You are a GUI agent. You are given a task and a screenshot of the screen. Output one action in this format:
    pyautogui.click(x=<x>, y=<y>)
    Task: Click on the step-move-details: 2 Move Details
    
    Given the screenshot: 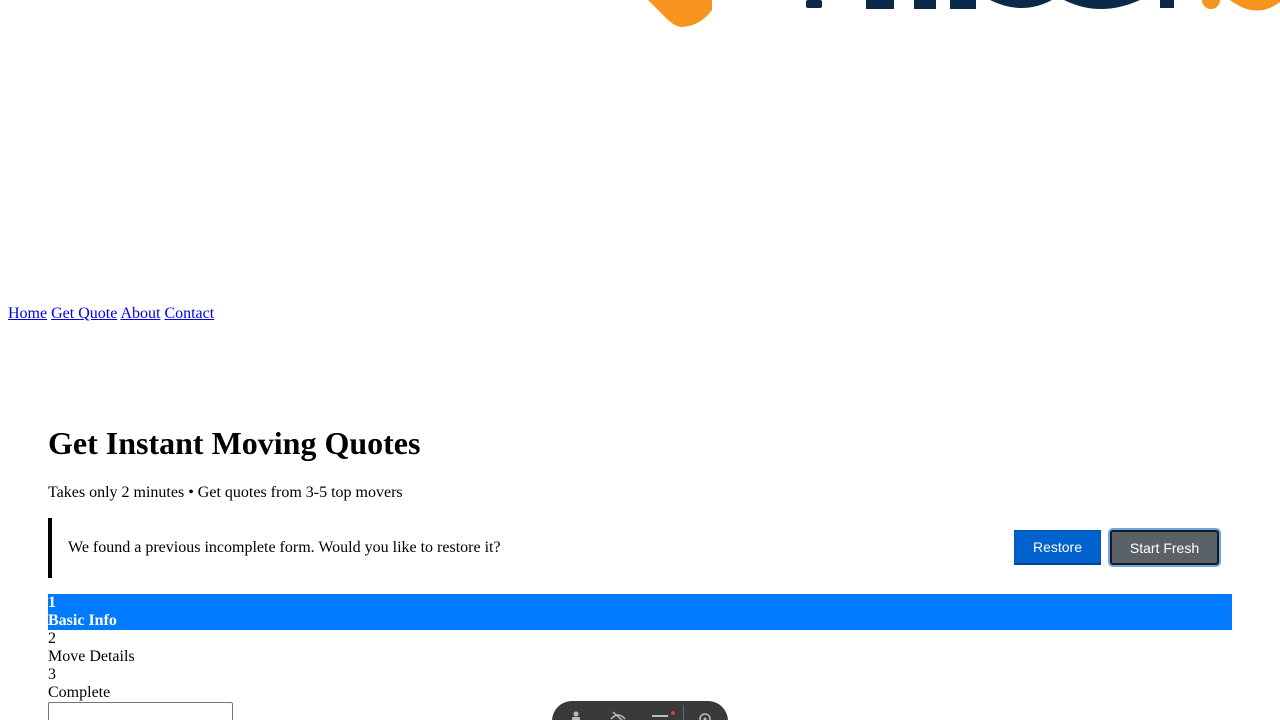 What is the action you would take?
    pyautogui.click(x=640, y=648)
    